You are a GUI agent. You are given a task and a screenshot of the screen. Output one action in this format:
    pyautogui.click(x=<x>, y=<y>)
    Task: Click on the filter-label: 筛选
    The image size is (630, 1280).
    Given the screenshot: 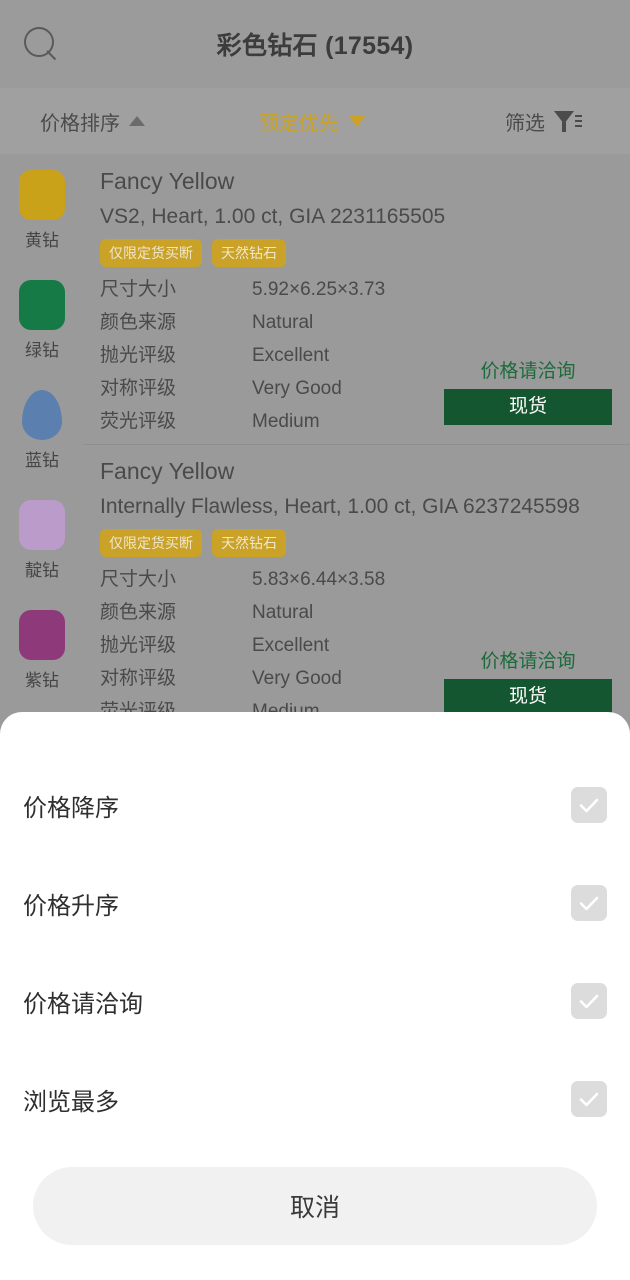 What is the action you would take?
    pyautogui.click(x=525, y=123)
    